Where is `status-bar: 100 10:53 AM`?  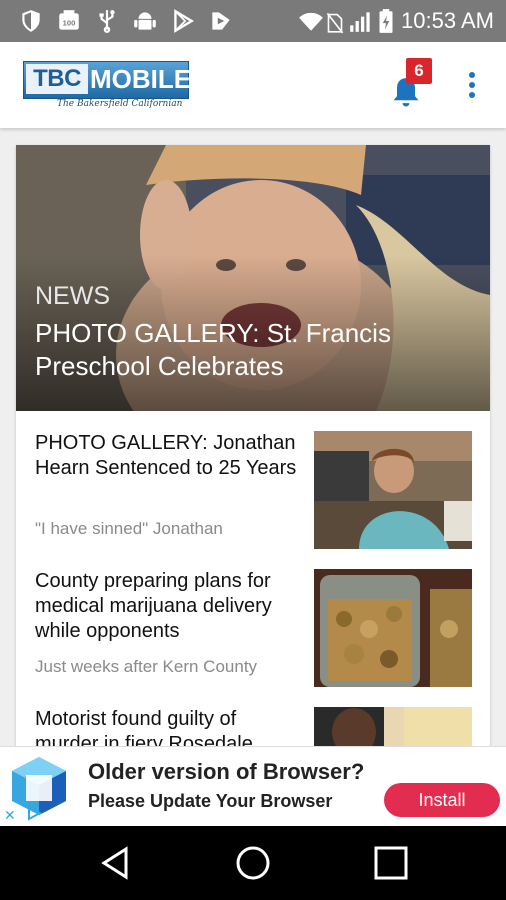 status-bar: 100 10:53 AM is located at coordinates (253, 21).